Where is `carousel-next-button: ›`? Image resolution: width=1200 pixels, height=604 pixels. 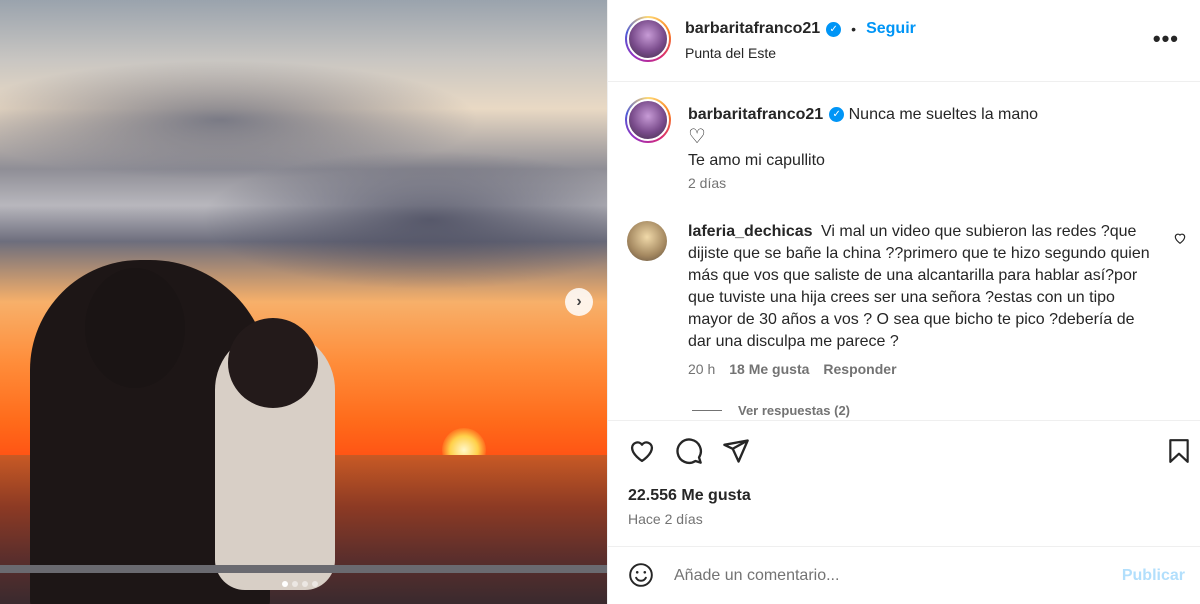 carousel-next-button: › is located at coordinates (579, 302).